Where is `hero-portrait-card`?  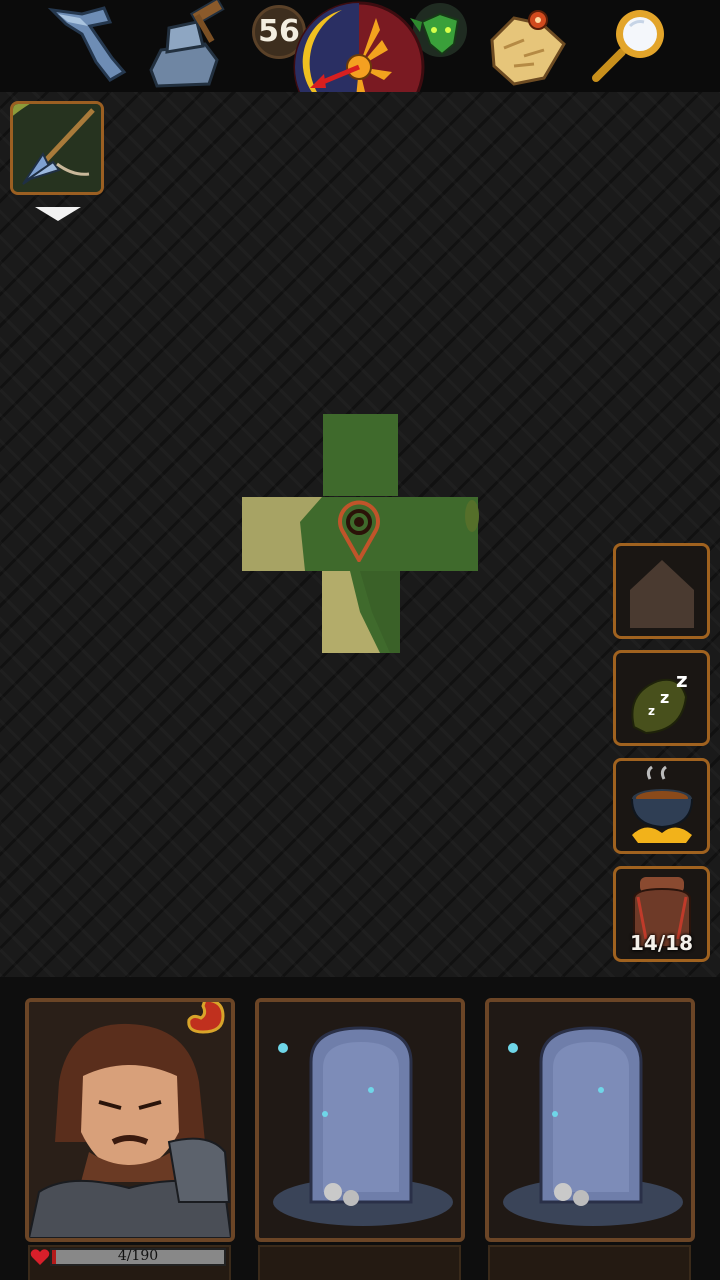 hero-portrait-card is located at coordinates (130, 1120).